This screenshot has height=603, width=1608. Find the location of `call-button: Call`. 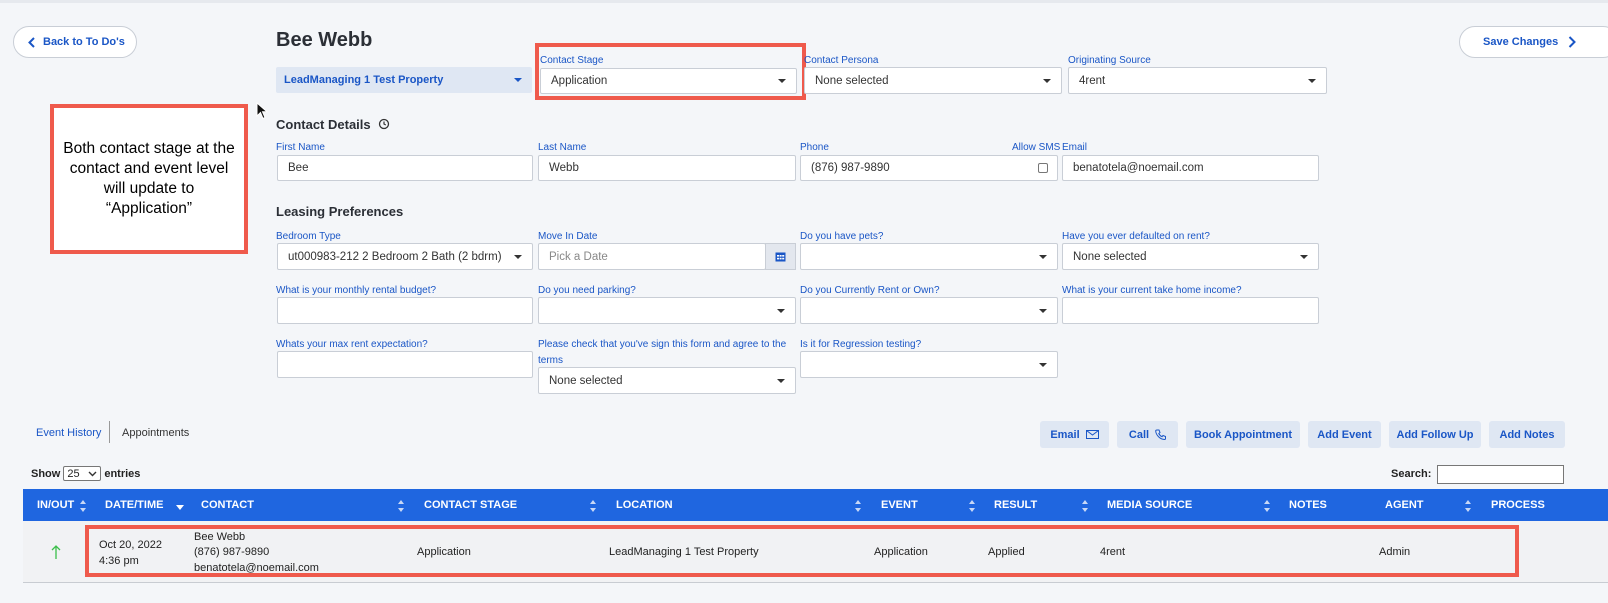

call-button: Call is located at coordinates (1147, 434).